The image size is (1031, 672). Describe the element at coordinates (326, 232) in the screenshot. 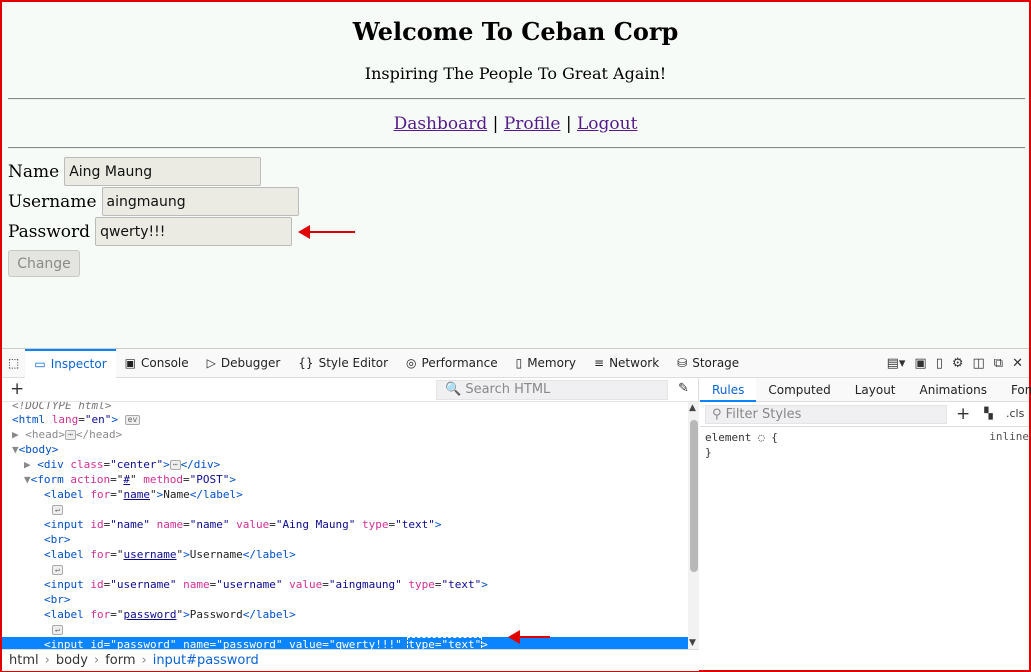

I see `annotation-arrow-password` at that location.